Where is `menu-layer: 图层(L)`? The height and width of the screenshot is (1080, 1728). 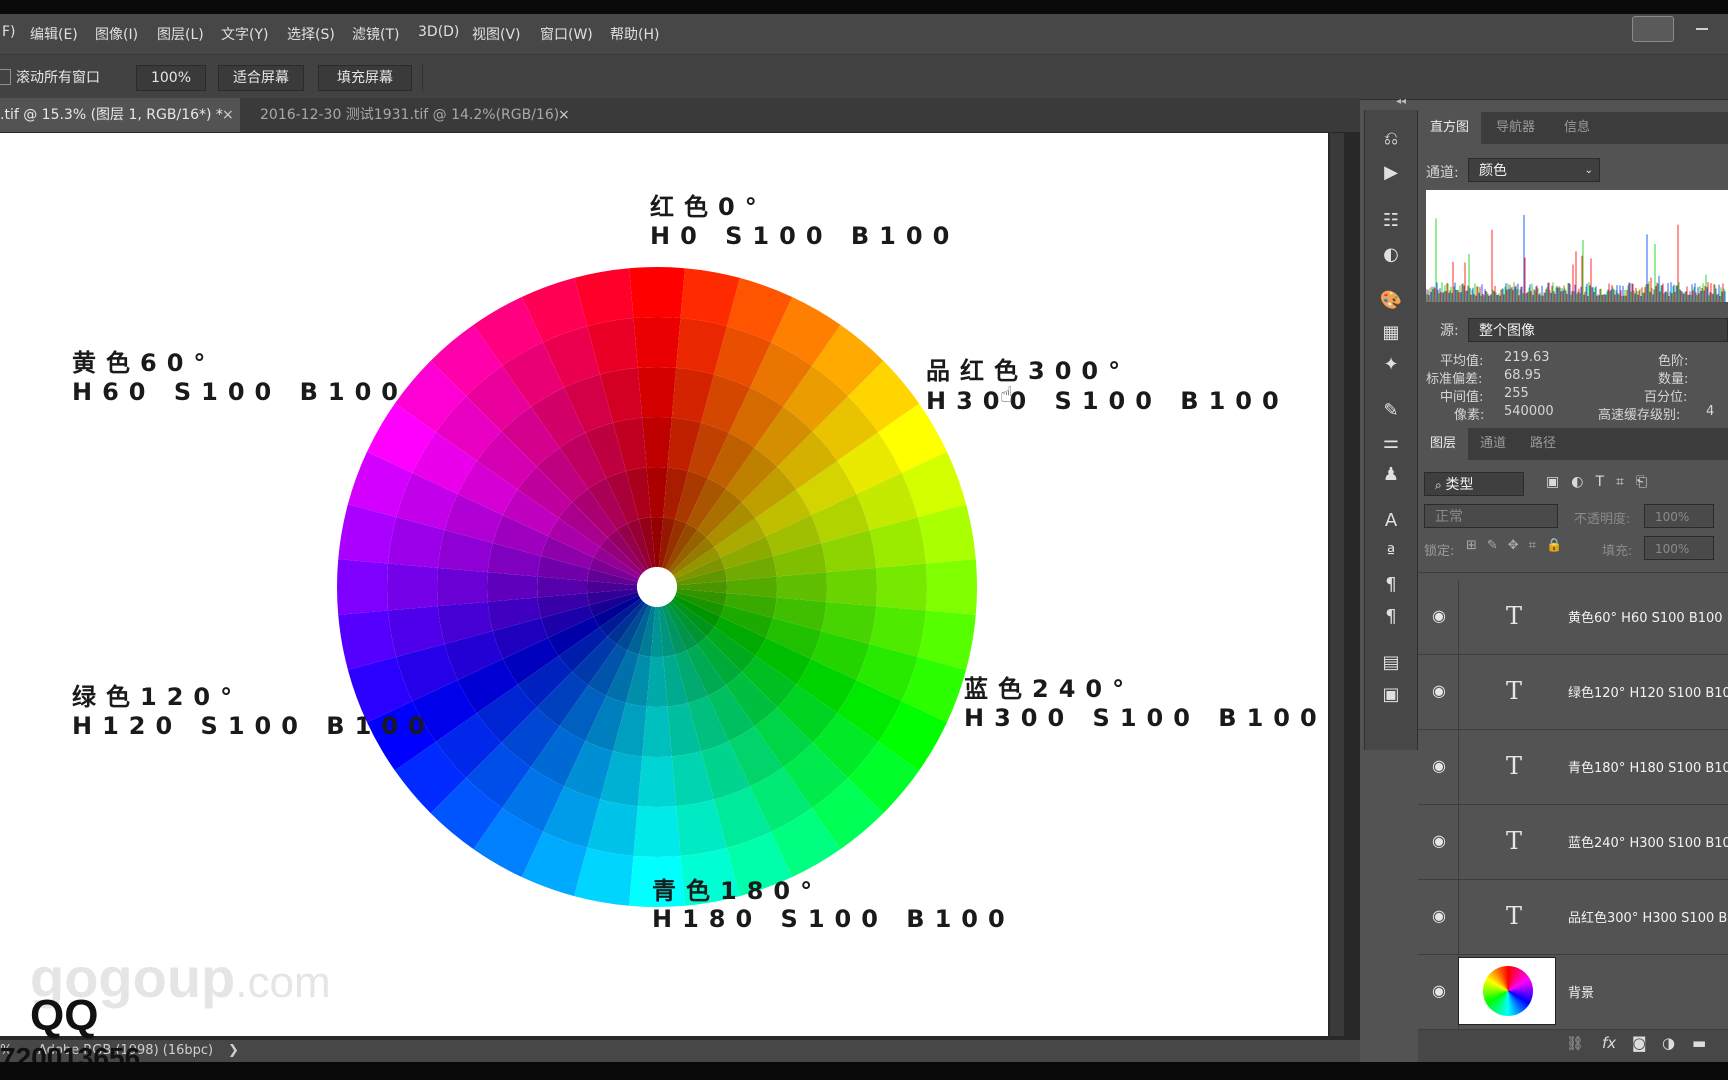 menu-layer: 图层(L) is located at coordinates (180, 34).